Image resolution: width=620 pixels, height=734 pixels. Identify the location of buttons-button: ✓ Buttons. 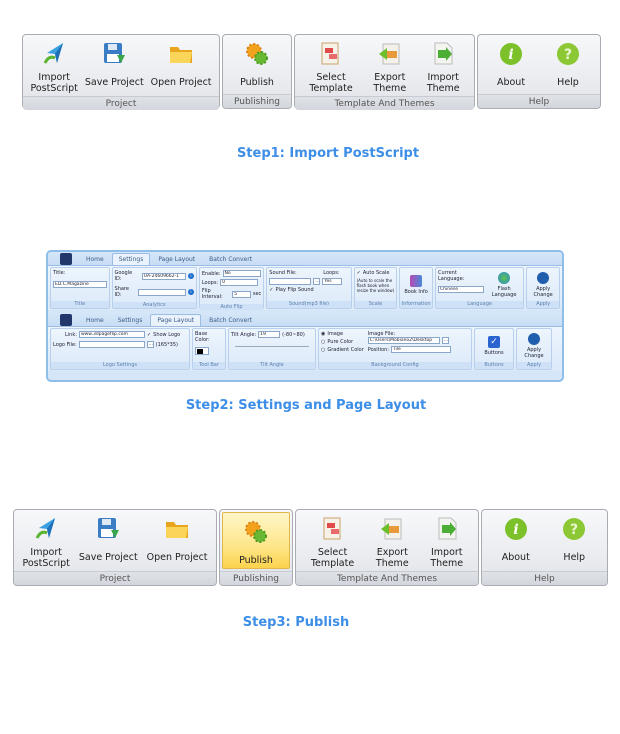
(494, 345).